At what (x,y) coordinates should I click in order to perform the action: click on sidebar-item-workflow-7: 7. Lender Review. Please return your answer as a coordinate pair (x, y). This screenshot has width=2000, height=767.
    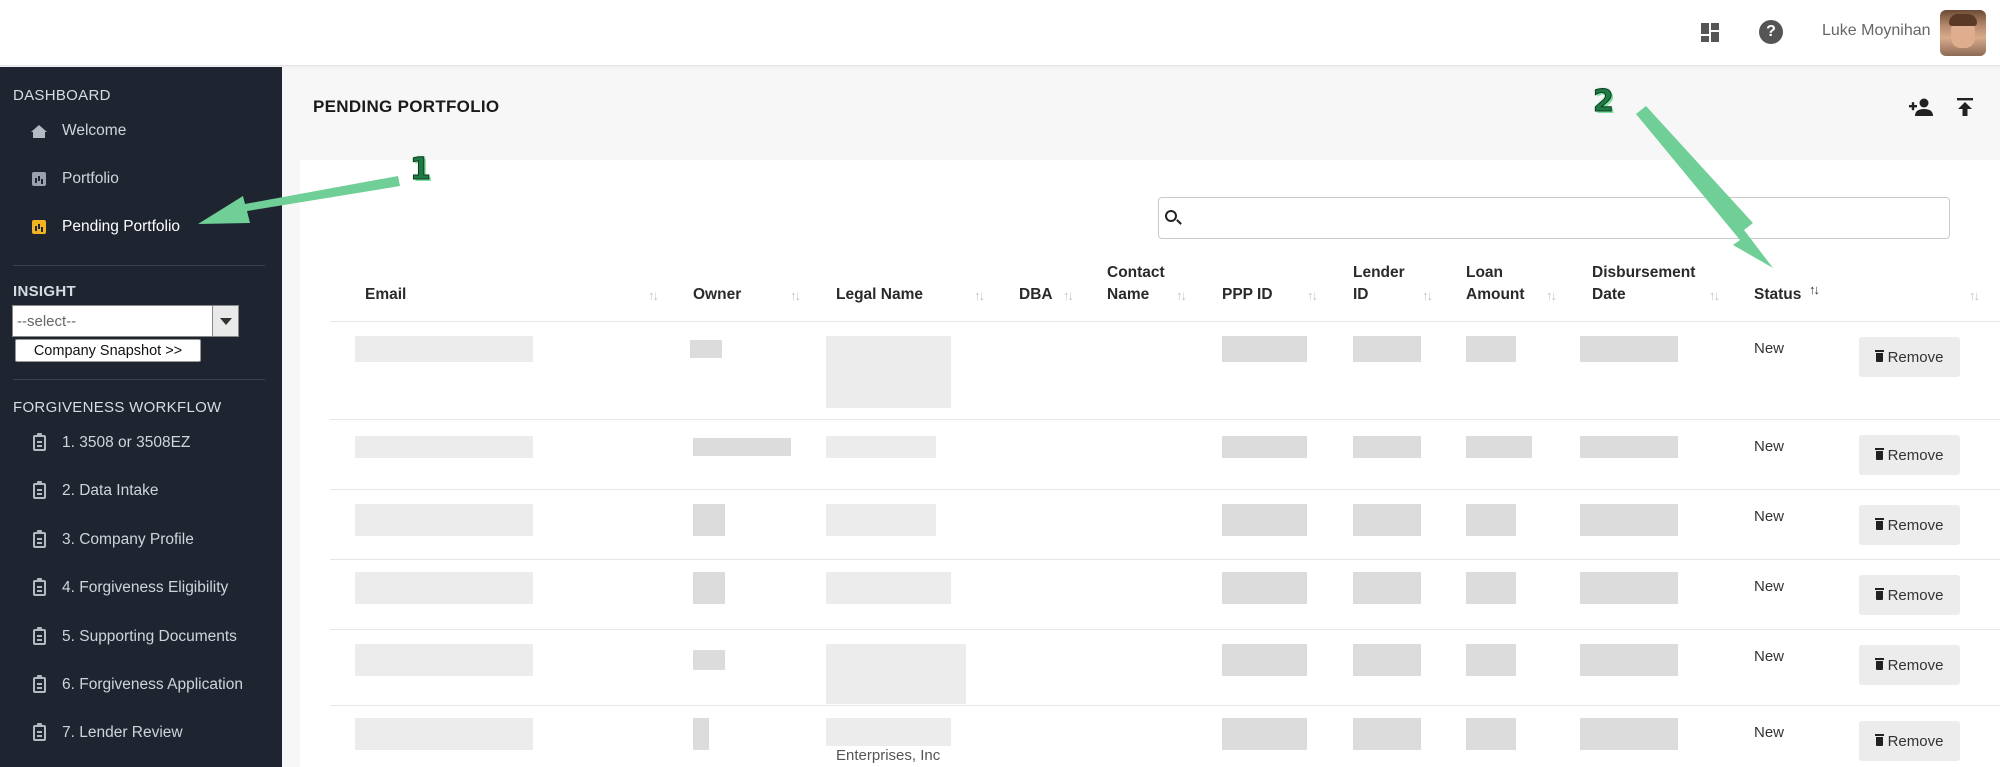
    Looking at the image, I should click on (141, 733).